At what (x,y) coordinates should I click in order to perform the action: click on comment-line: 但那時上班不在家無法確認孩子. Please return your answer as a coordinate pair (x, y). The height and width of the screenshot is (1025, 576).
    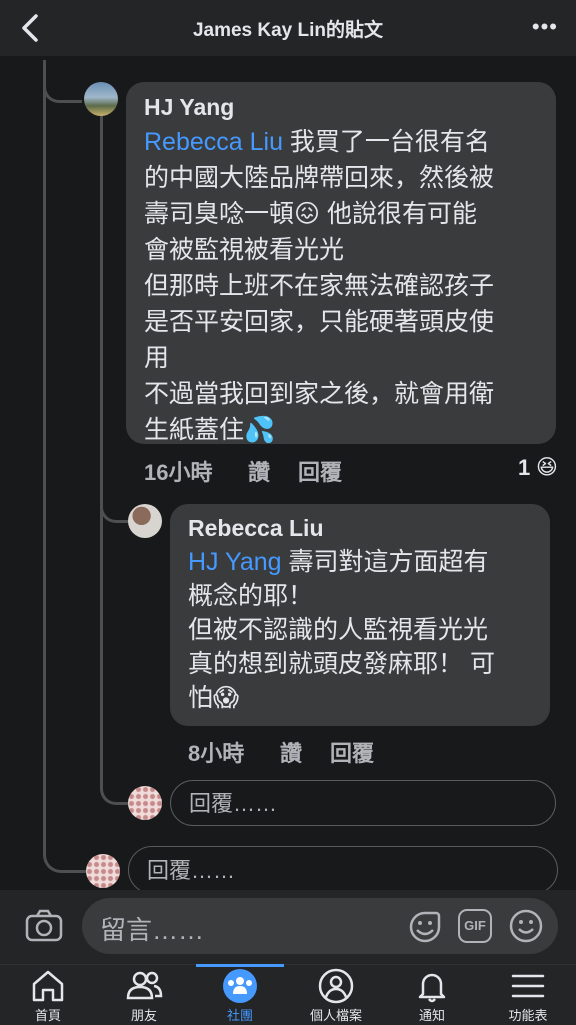
    Looking at the image, I should click on (319, 286).